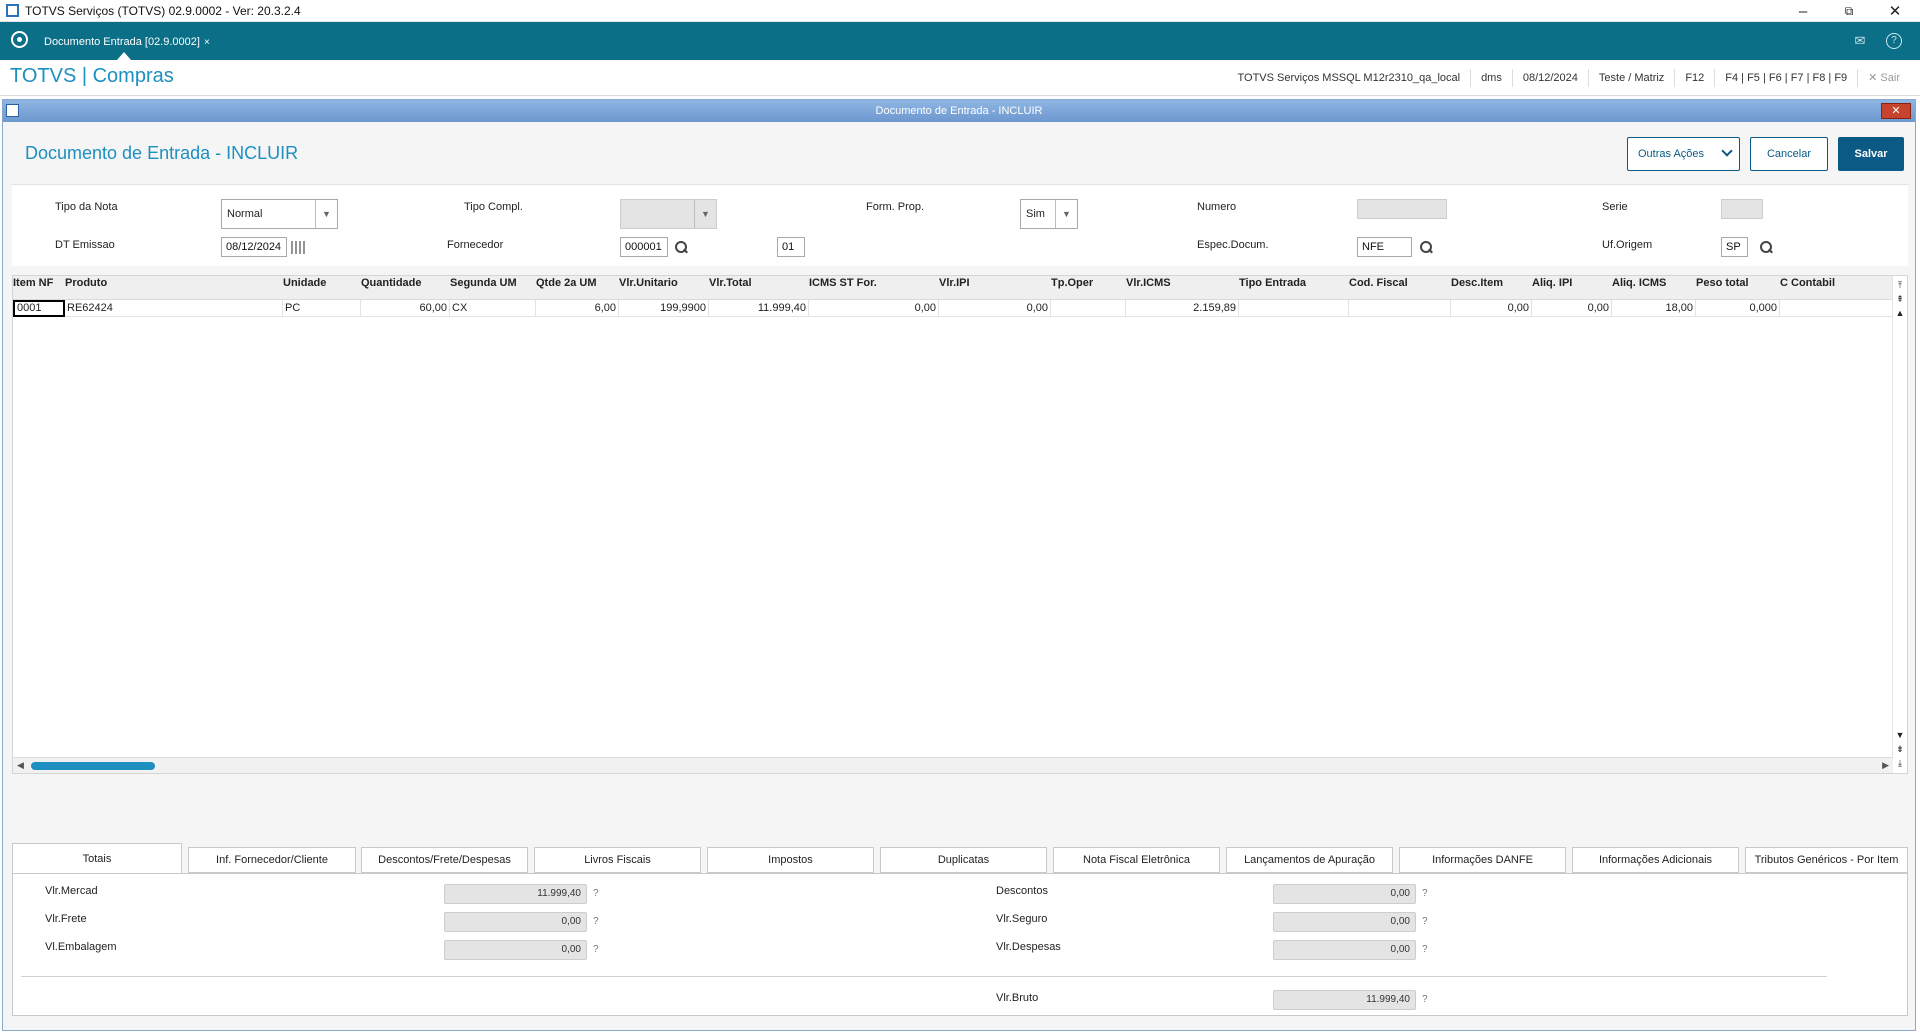 Image resolution: width=1920 pixels, height=1032 pixels. What do you see at coordinates (1378, 288) in the screenshot?
I see `col-header: Cod. Fiscal` at bounding box center [1378, 288].